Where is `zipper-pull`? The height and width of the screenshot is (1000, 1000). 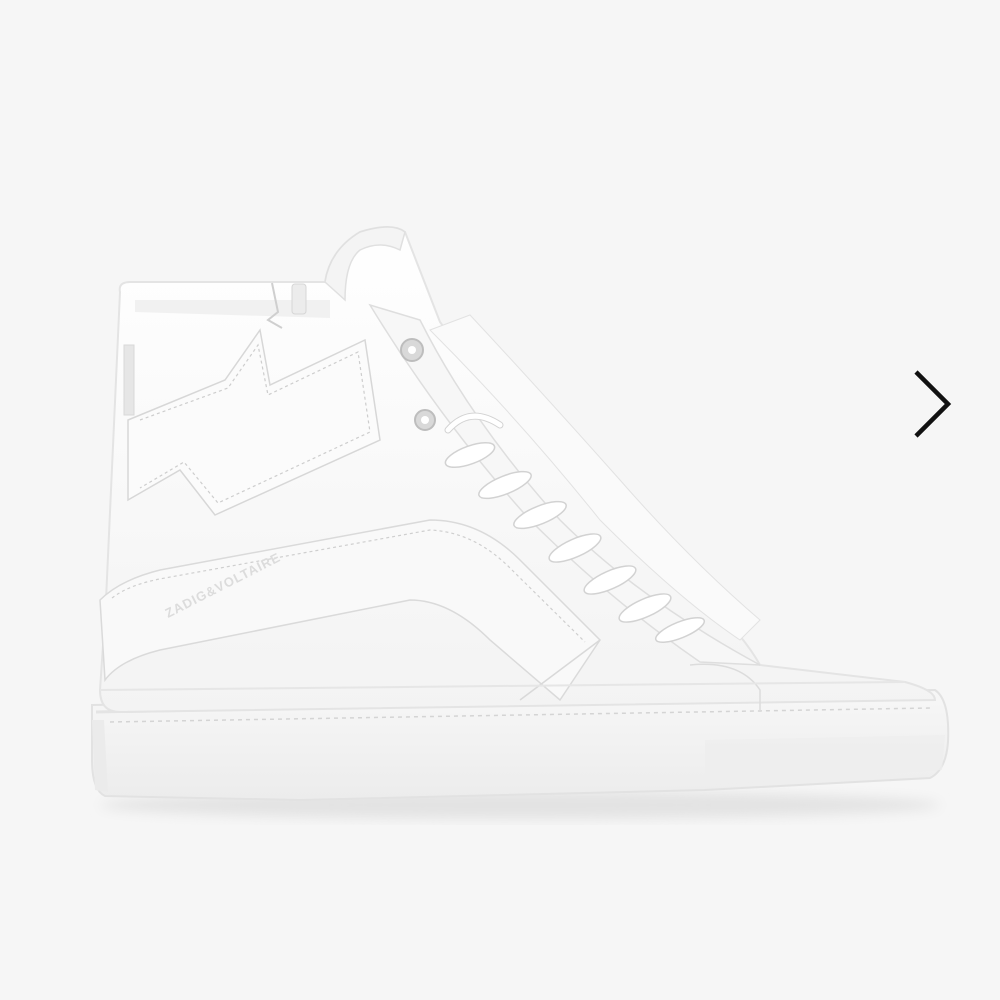
zipper-pull is located at coordinates (299, 299).